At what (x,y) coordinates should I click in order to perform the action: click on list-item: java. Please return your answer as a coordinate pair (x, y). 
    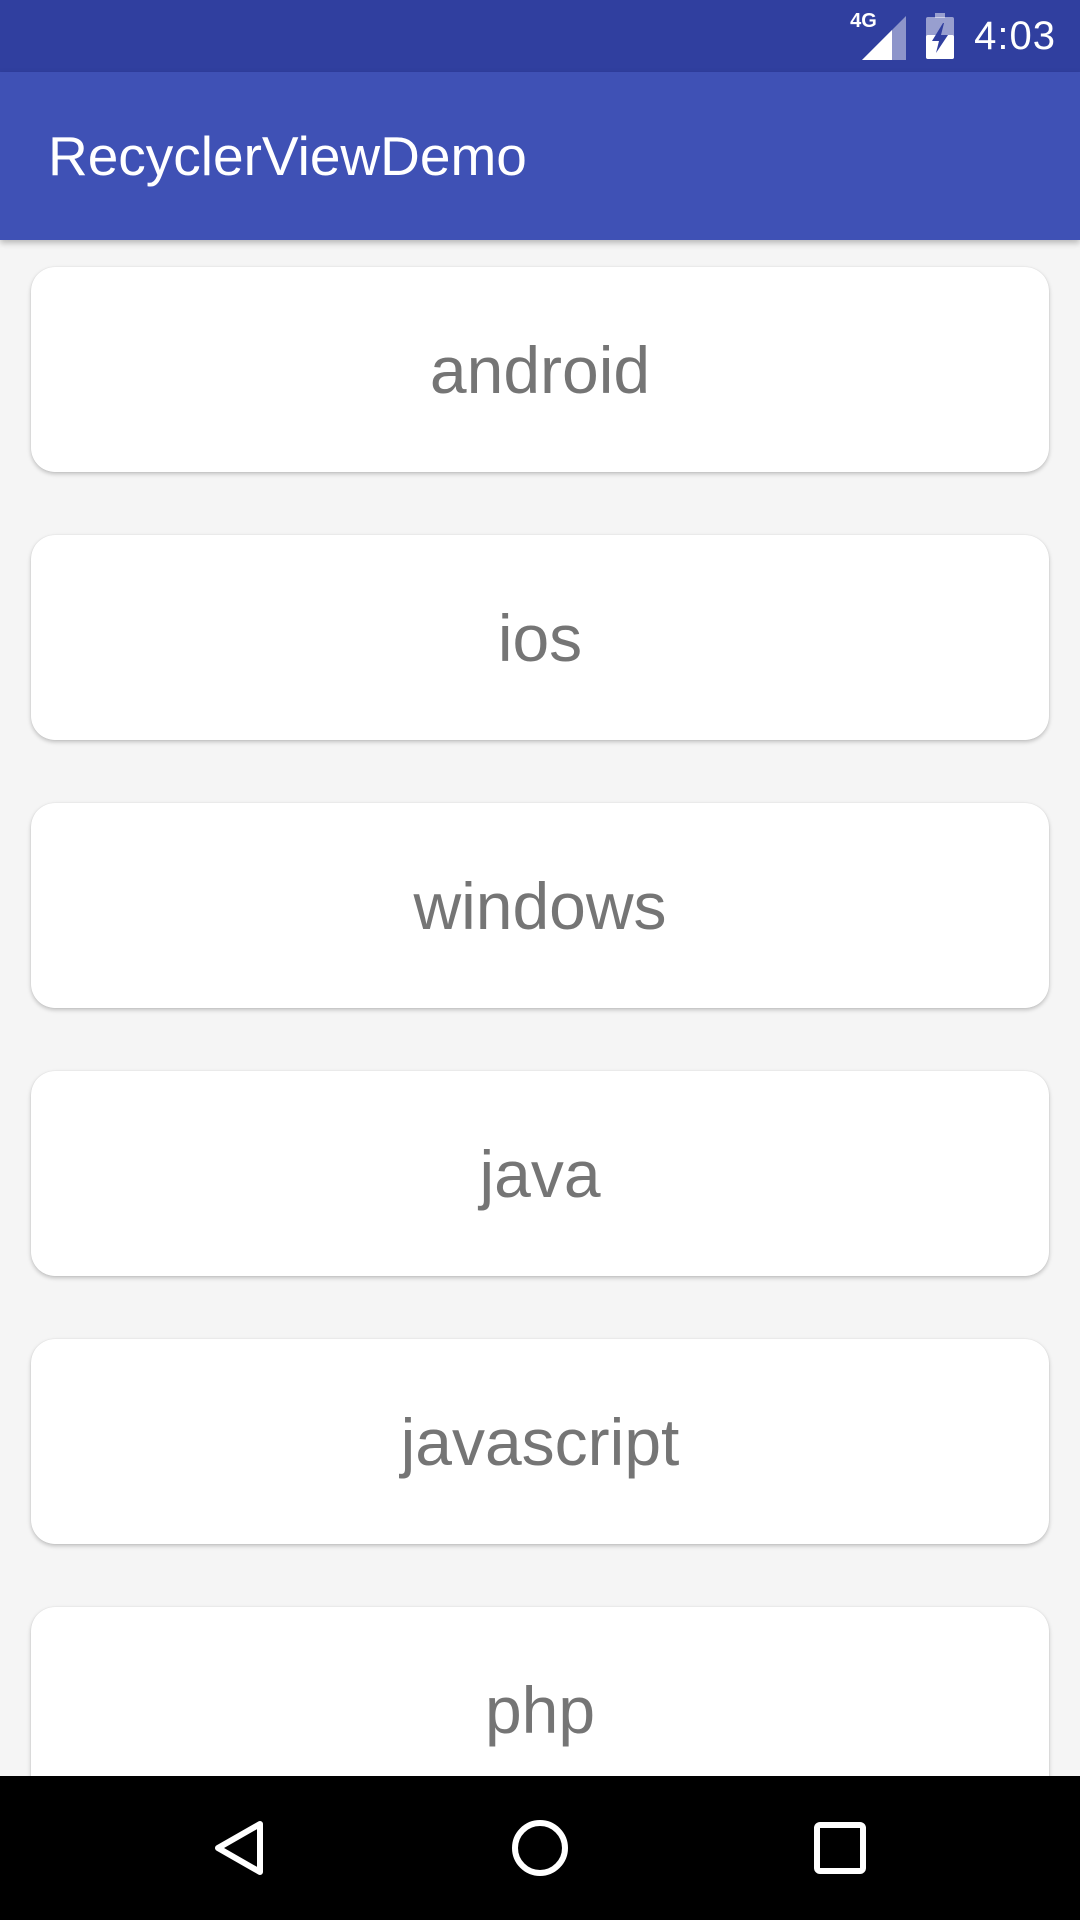
    Looking at the image, I should click on (540, 1173).